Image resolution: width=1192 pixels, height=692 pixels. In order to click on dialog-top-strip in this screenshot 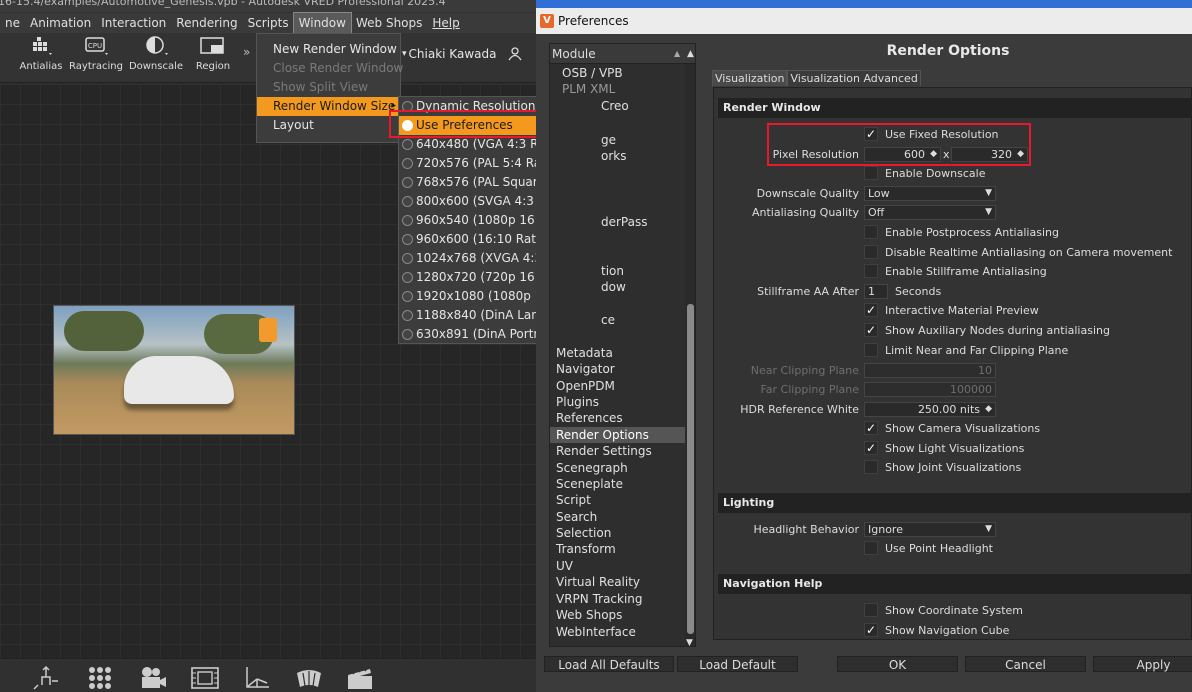, I will do `click(864, 4)`.